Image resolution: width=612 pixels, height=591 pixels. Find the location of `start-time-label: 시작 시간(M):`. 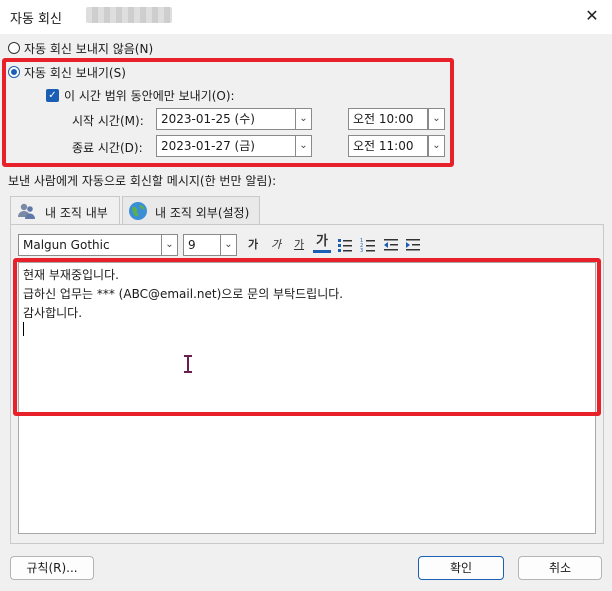

start-time-label: 시작 시간(M): is located at coordinates (108, 121).